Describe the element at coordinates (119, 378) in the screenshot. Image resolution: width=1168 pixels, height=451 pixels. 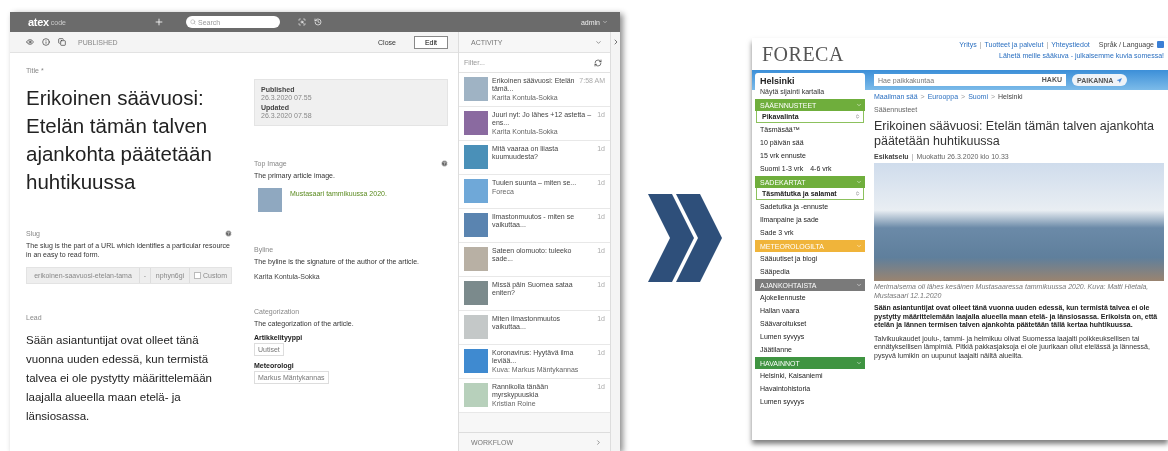
I see `lead-text: Sään asiantuntijat ovat olleet tänä vuonna uuden edessä, kun termistä talvea ei ole pystytty määrittelemään laajalla alueella maan etelä- ja länsiosassa.` at that location.